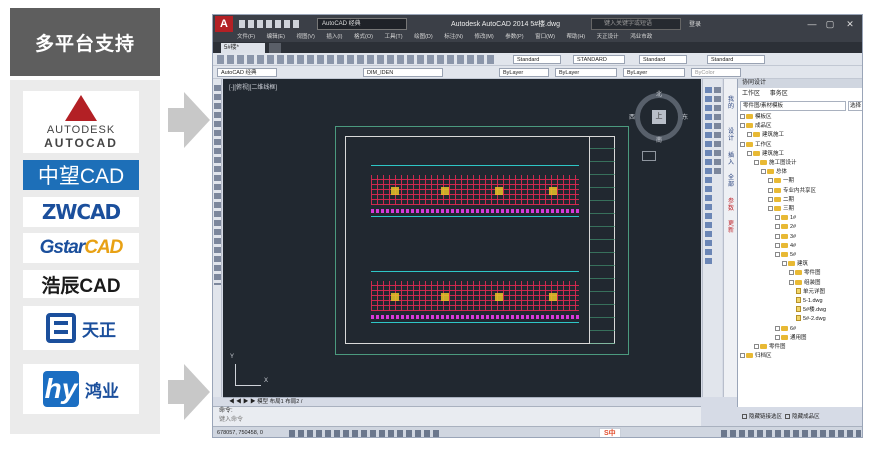  What do you see at coordinates (545, 37) in the screenshot?
I see `menu-window: 窗口(W)` at bounding box center [545, 37].